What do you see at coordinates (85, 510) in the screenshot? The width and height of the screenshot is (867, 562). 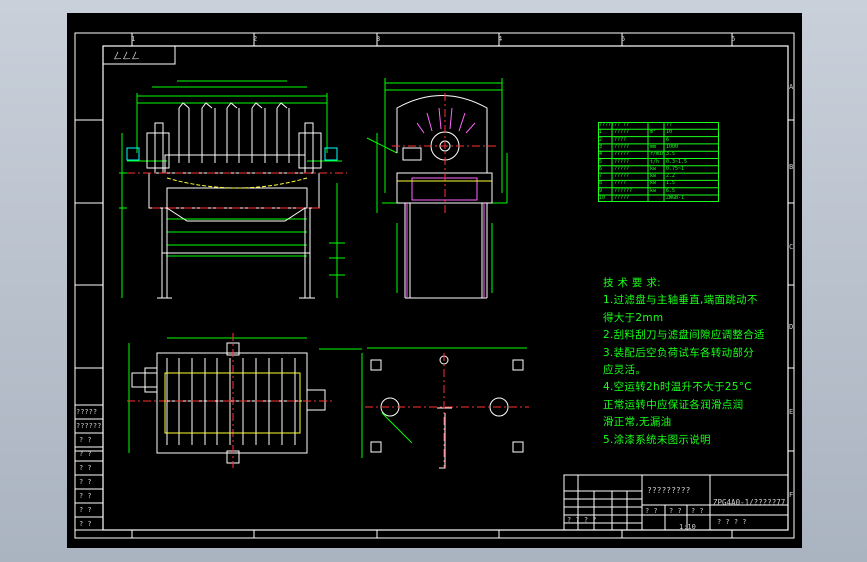 I see `left-list-item-8: ? ?` at bounding box center [85, 510].